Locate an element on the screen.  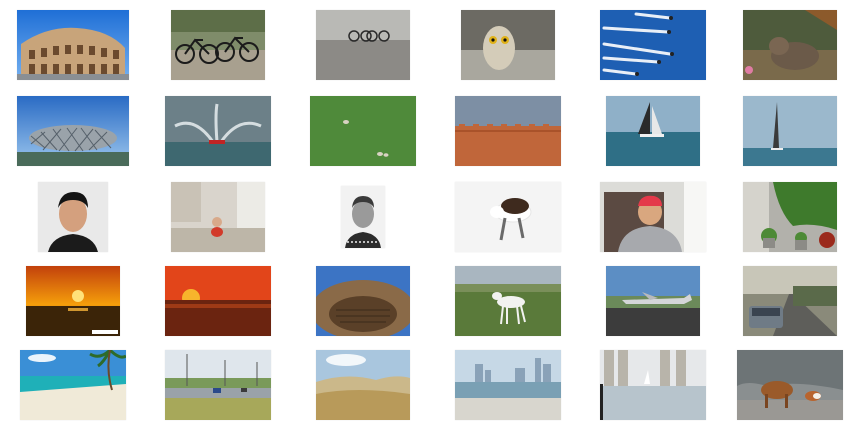
thumbnail-cell: jets-in-formation is located at coordinates (652, 45).